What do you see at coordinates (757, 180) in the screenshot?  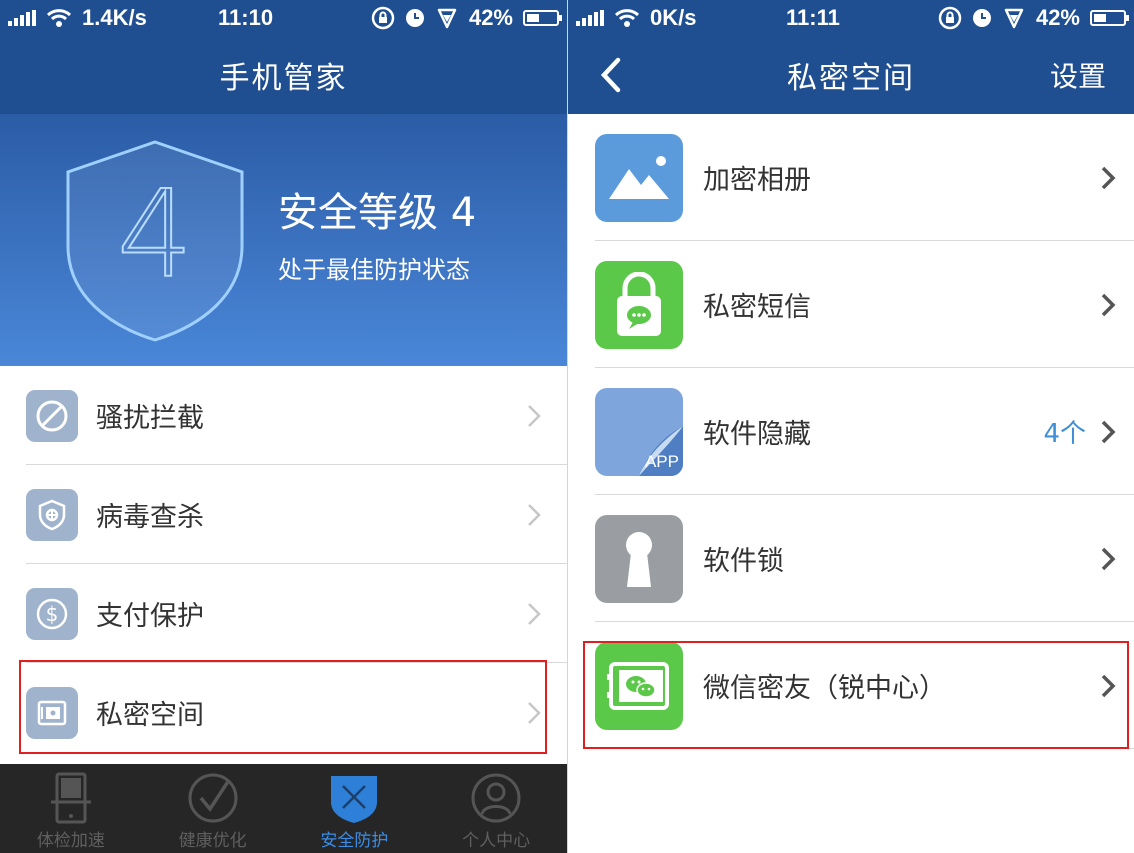 I see `list-item-label: 加密相册` at bounding box center [757, 180].